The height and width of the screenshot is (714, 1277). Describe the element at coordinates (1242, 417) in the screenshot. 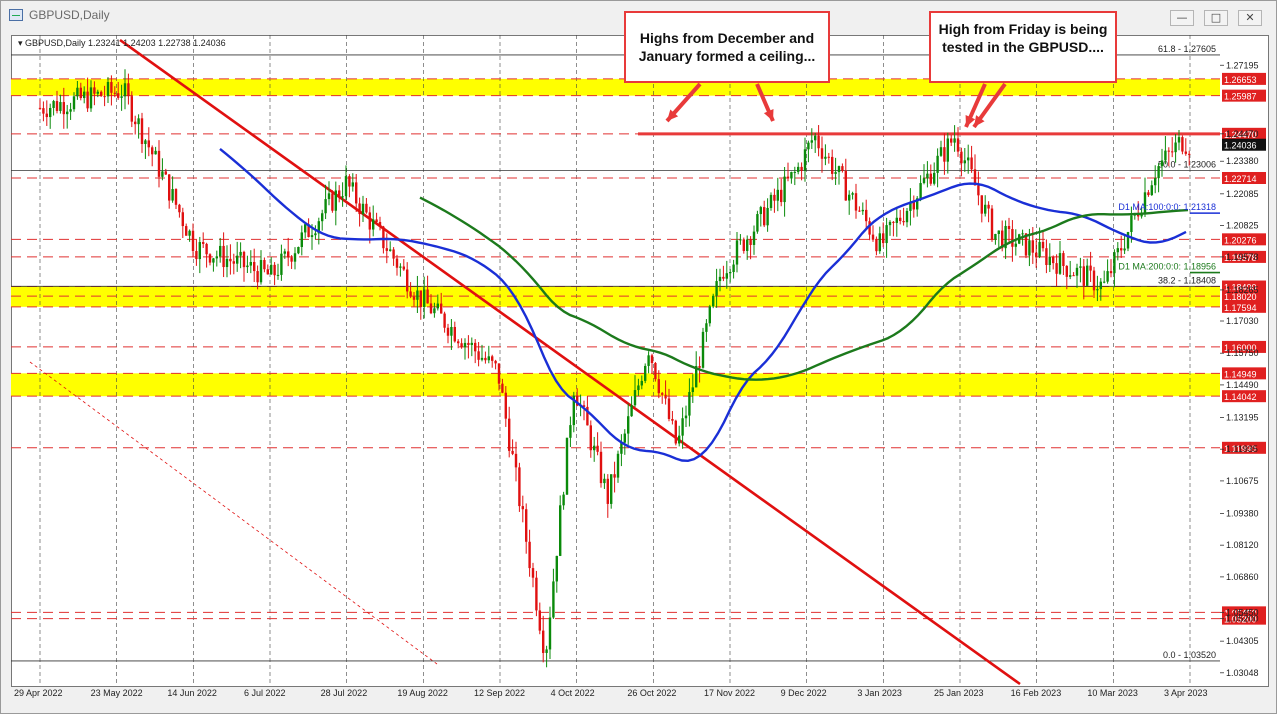

I see `ytick-label-10: 1.13195` at that location.